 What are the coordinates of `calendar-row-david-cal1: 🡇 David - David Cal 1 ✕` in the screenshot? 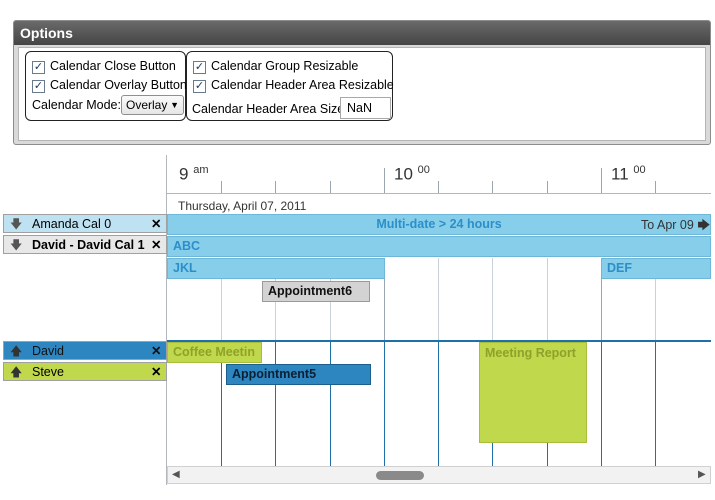 It's located at (85, 244).